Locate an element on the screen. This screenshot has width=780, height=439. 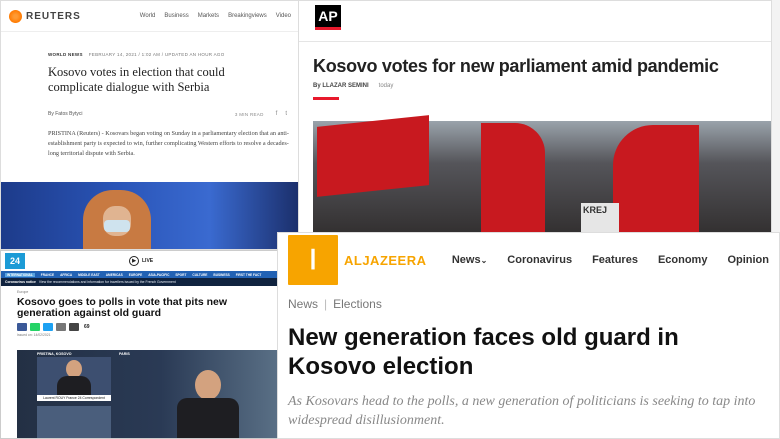
anchor-head is located at coordinates (208, 385).